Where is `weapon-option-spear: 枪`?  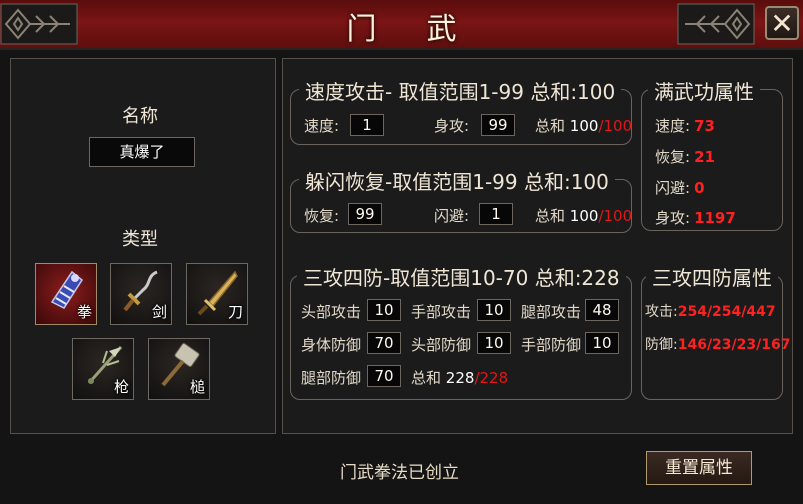
weapon-option-spear: 枪 is located at coordinates (103, 369).